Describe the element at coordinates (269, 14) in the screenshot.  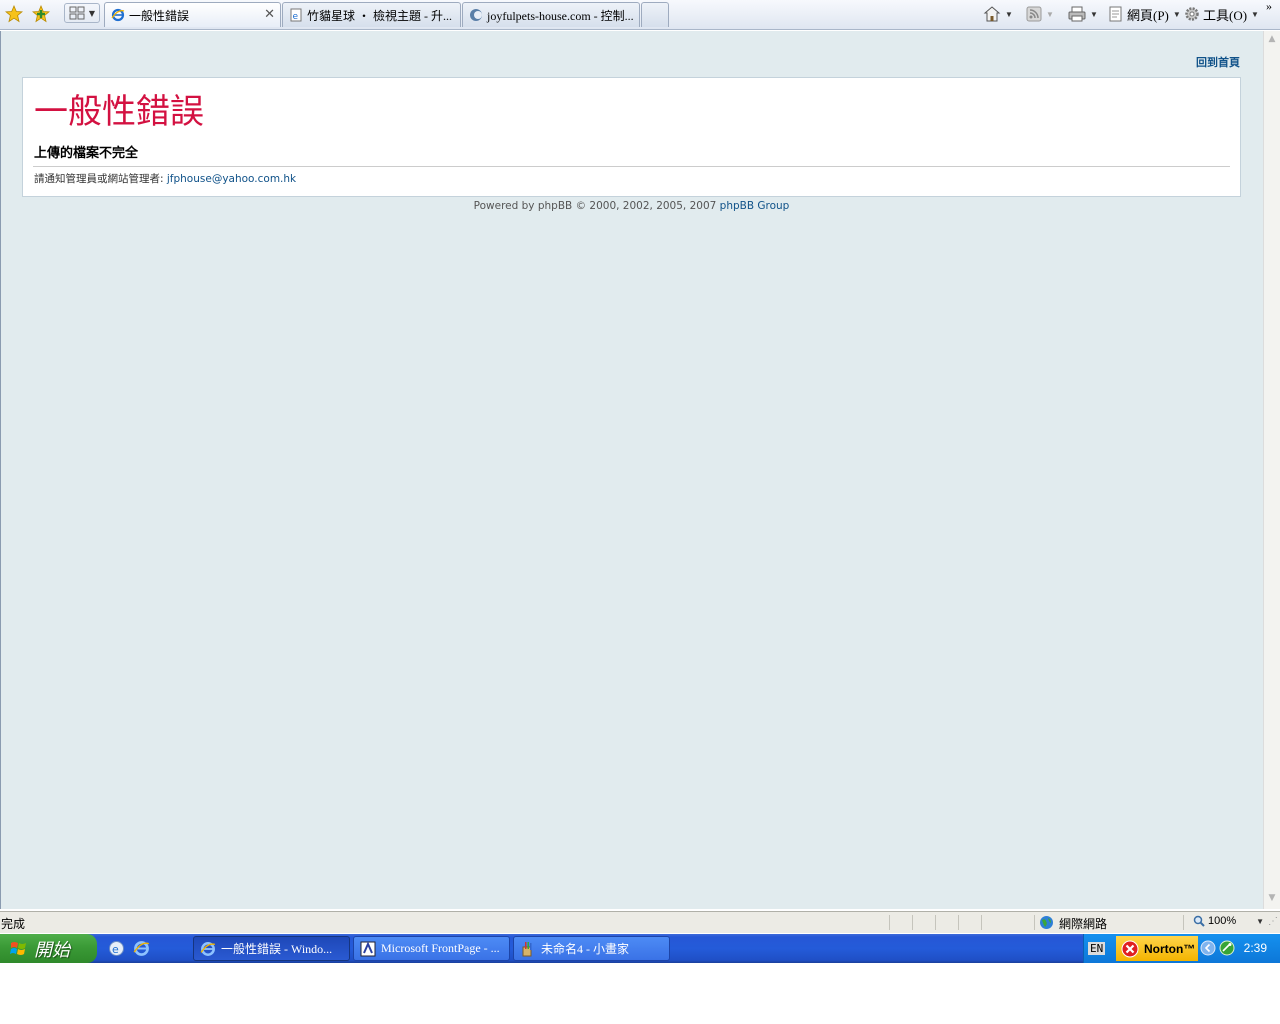
I see `close-tab-icon: ✕` at that location.